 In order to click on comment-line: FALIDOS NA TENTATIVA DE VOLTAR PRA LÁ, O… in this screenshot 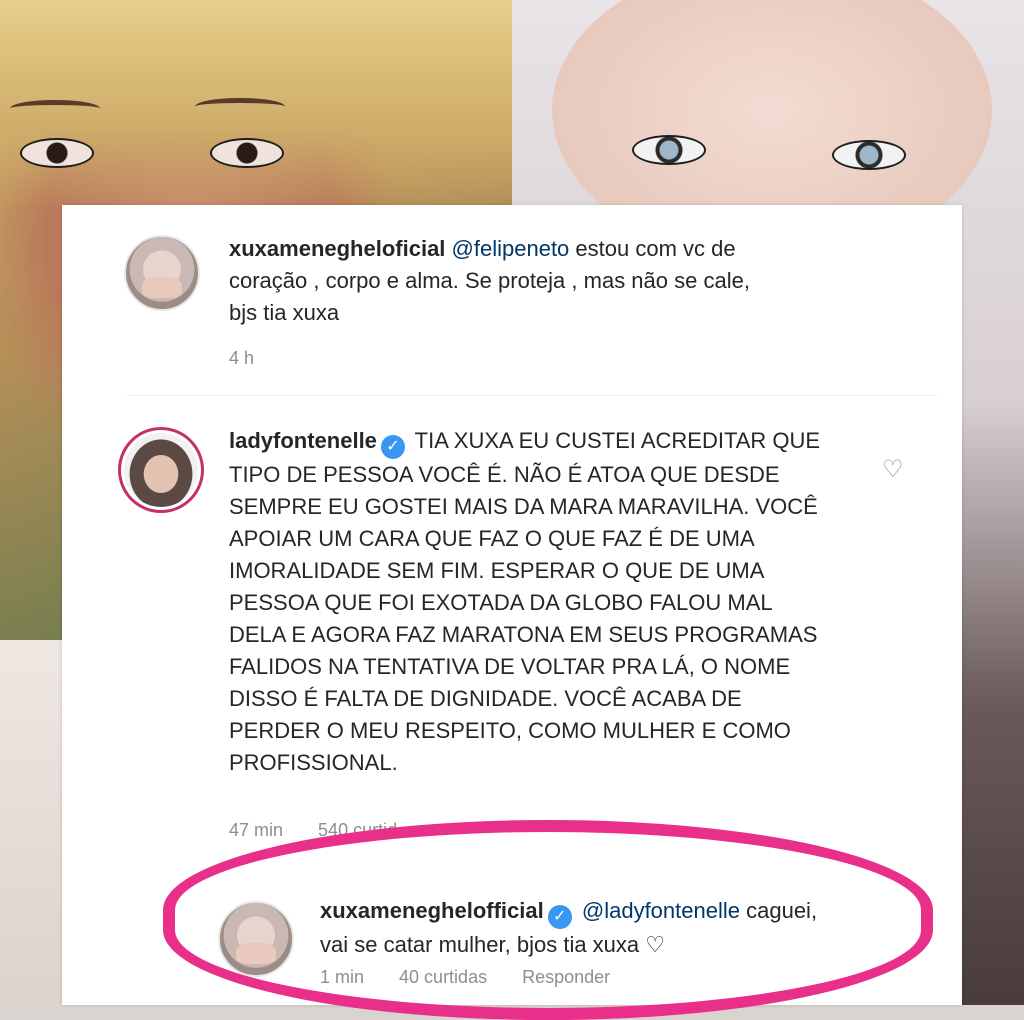, I will do `click(510, 666)`.